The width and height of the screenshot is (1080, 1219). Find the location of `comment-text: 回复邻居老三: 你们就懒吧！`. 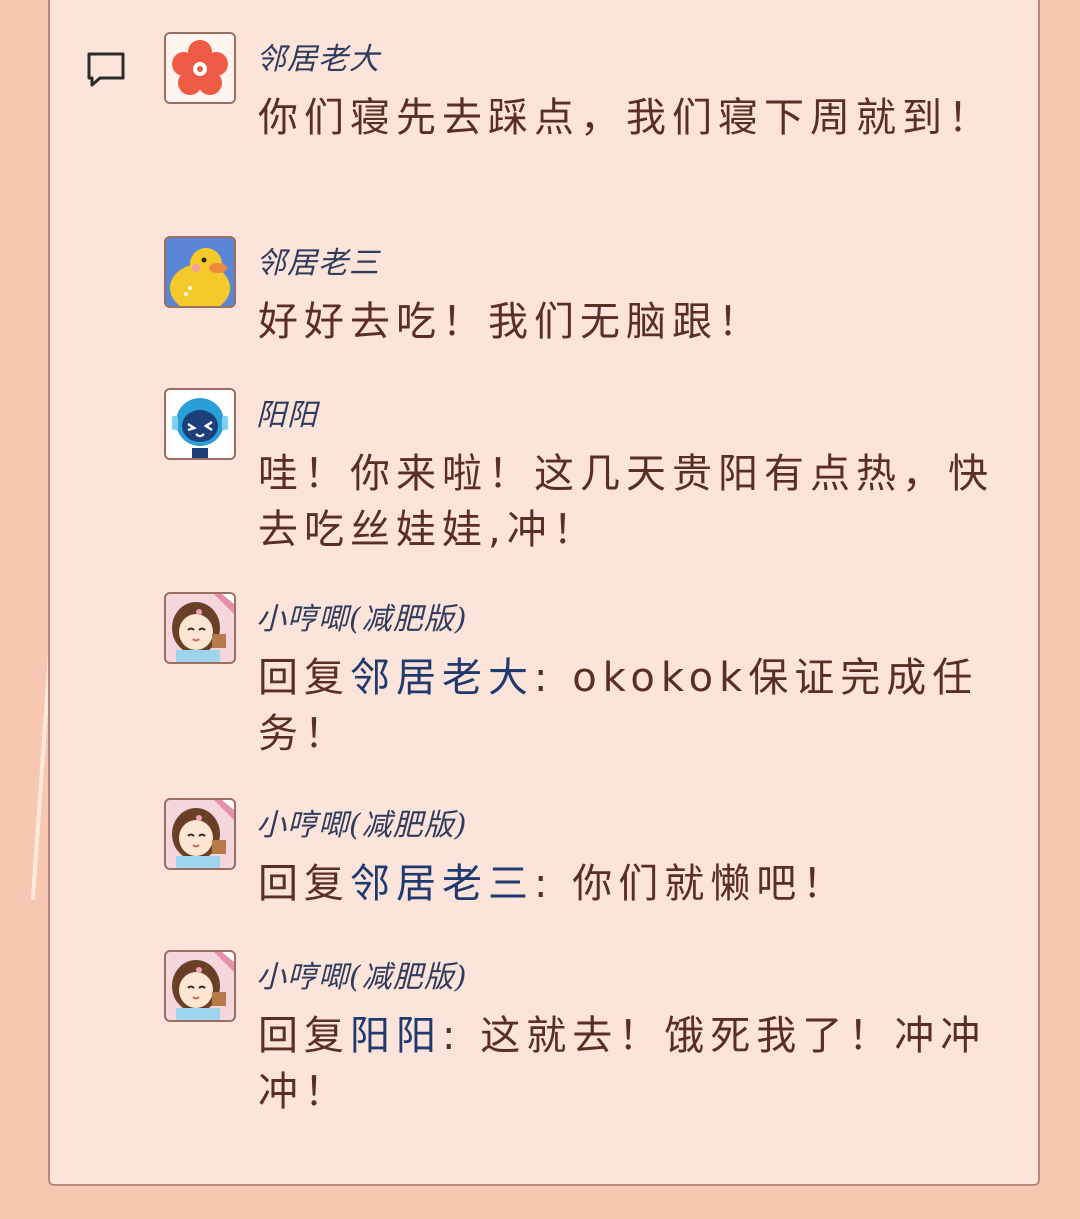

comment-text: 回复邻居老三: 你们就懒吧！ is located at coordinates (638, 884).